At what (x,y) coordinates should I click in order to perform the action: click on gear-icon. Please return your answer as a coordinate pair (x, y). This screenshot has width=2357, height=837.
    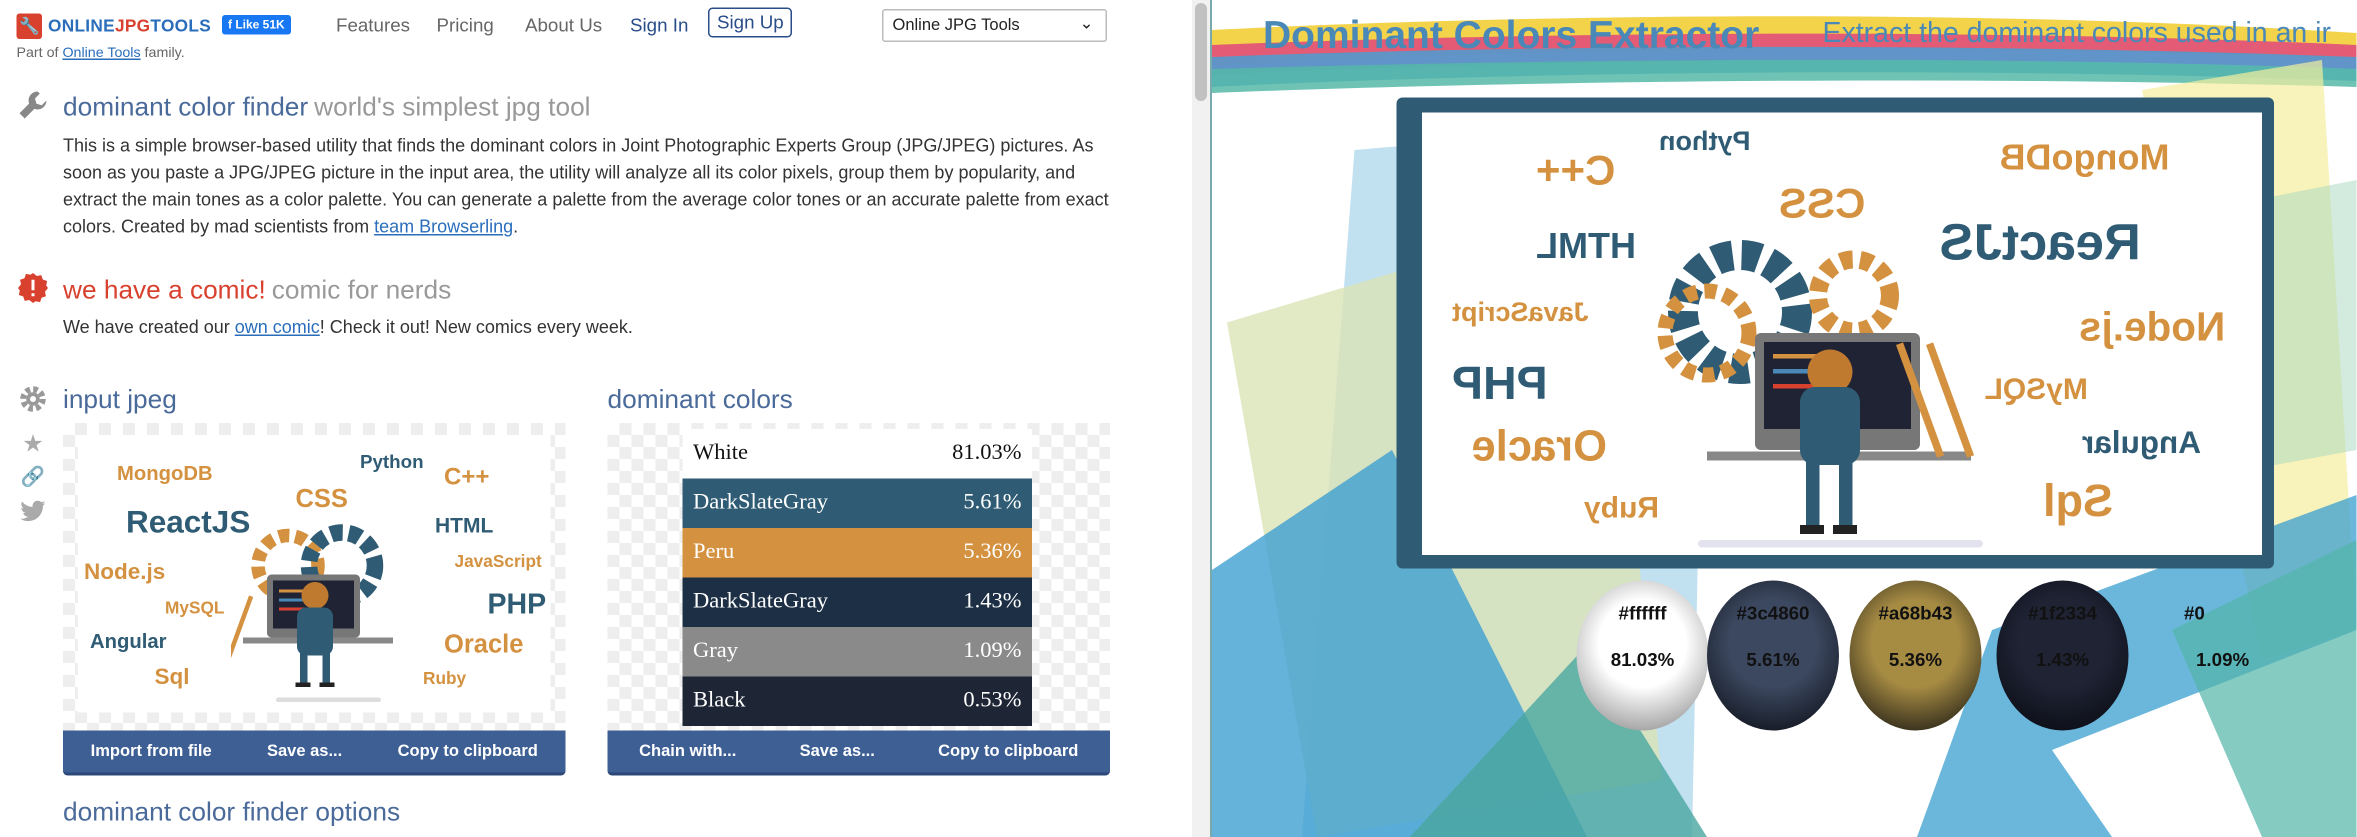
    Looking at the image, I should click on (33, 399).